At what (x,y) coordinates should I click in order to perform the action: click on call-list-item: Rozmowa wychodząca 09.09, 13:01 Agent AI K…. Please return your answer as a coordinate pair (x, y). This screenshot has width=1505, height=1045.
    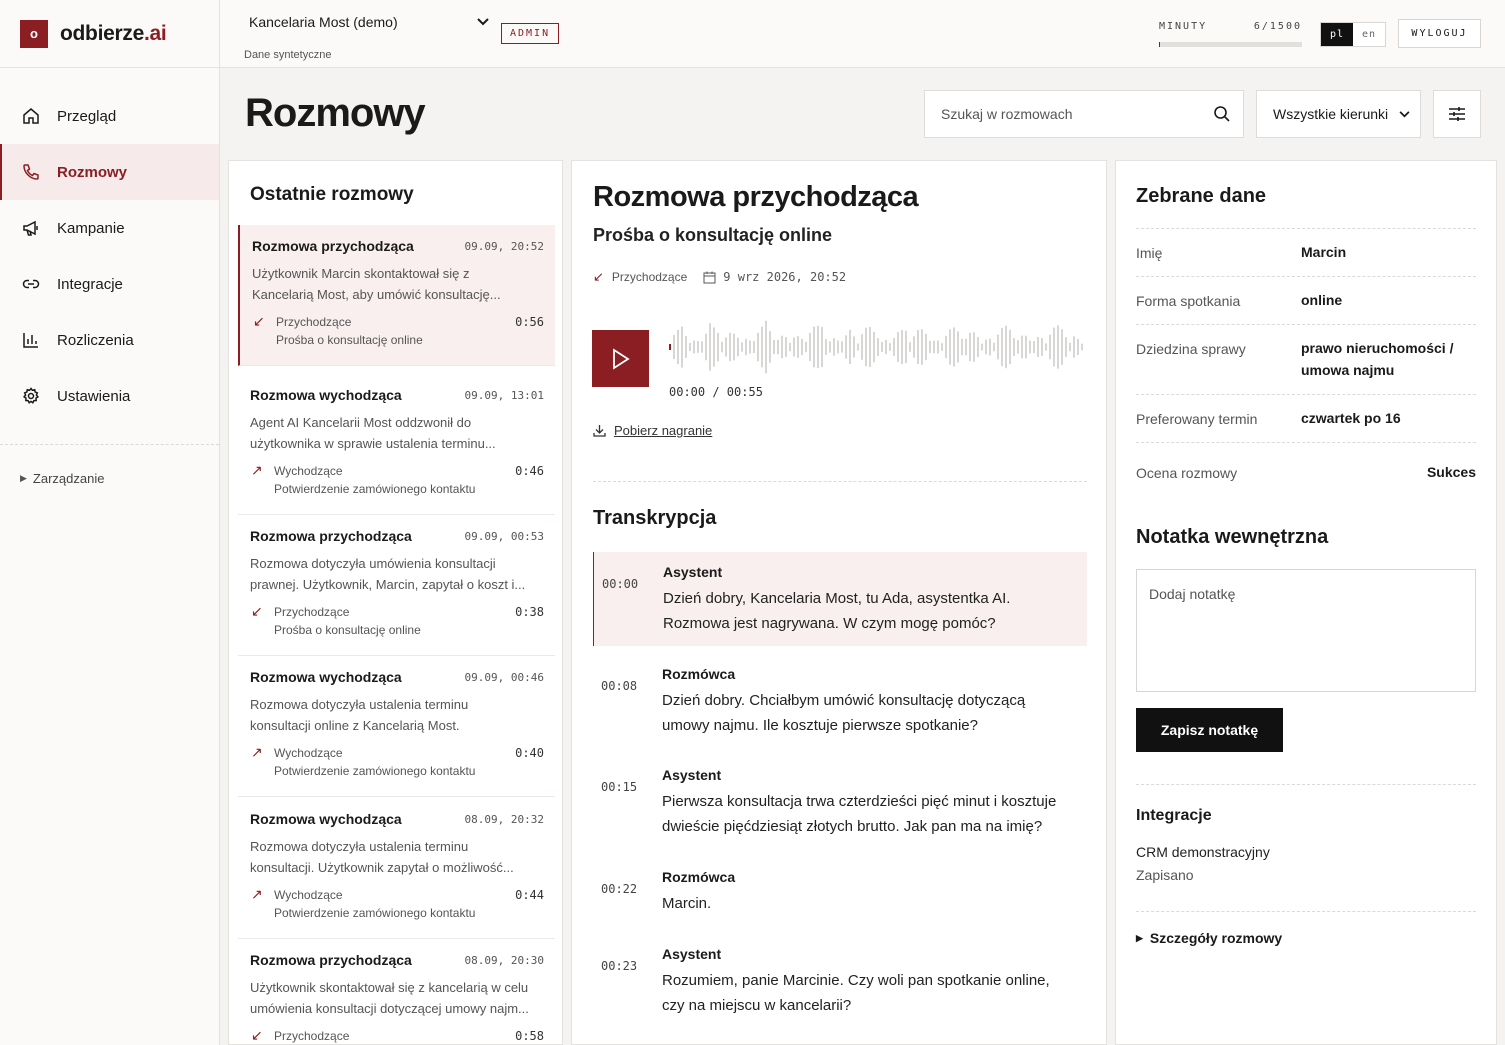
    Looking at the image, I should click on (396, 444).